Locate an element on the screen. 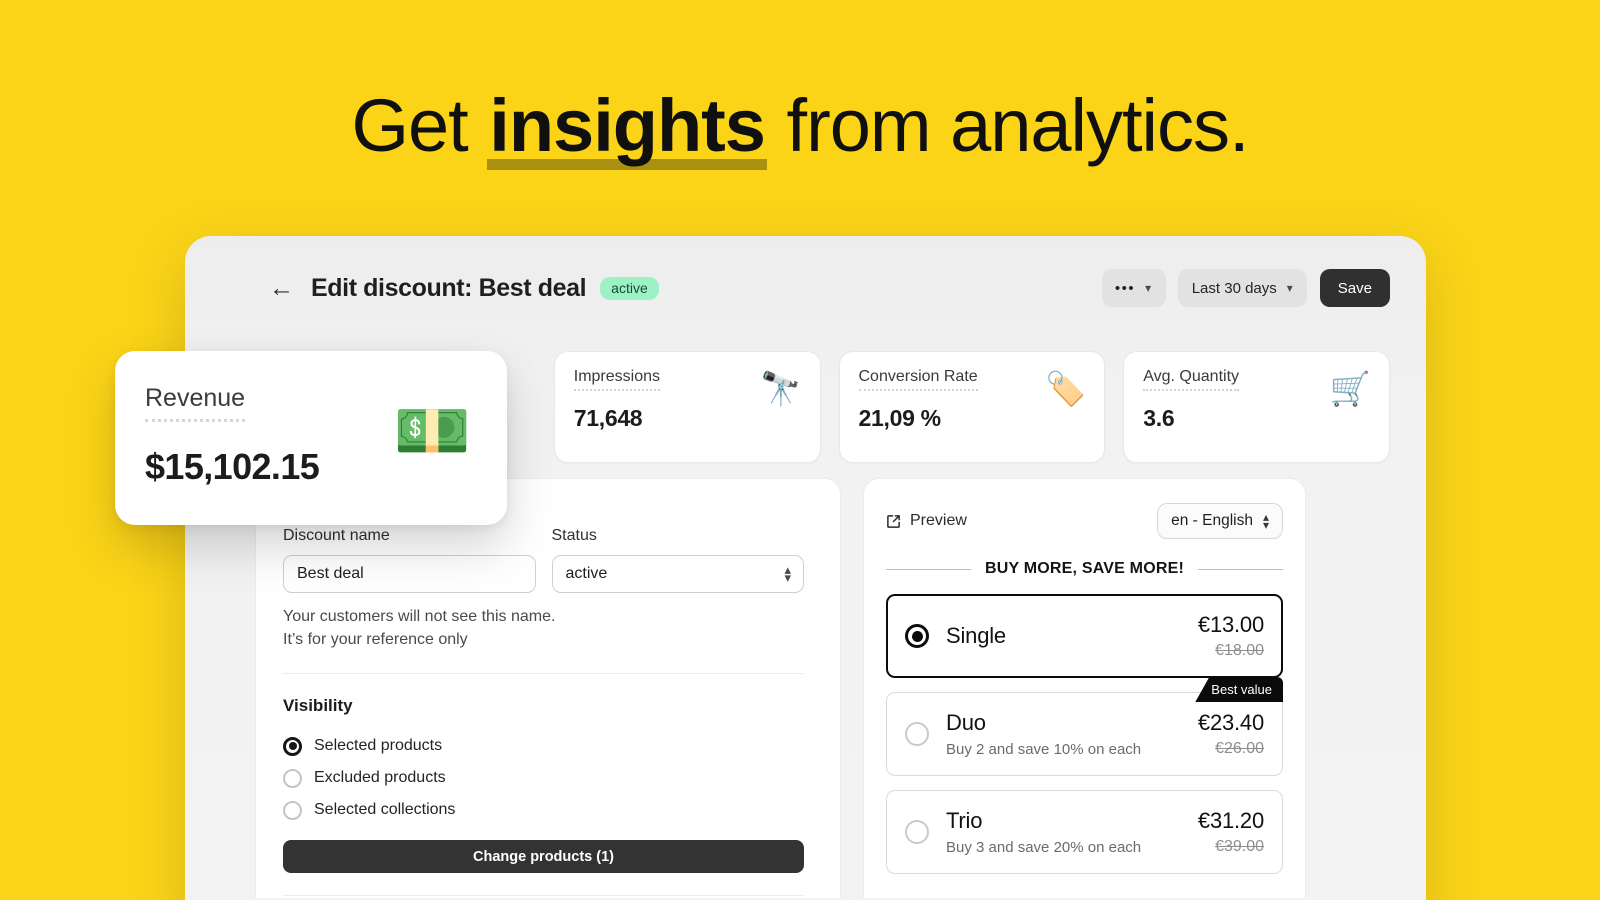  tier-prices: €31.20 €39.00 is located at coordinates (1231, 832).